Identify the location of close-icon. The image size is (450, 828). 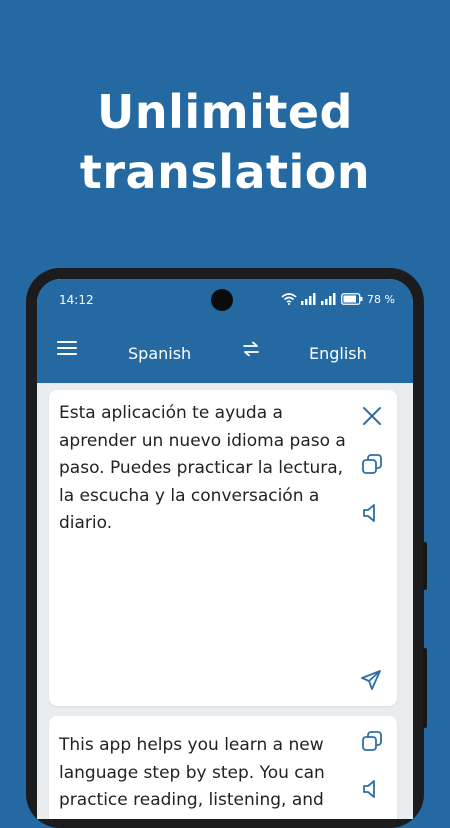
(372, 416).